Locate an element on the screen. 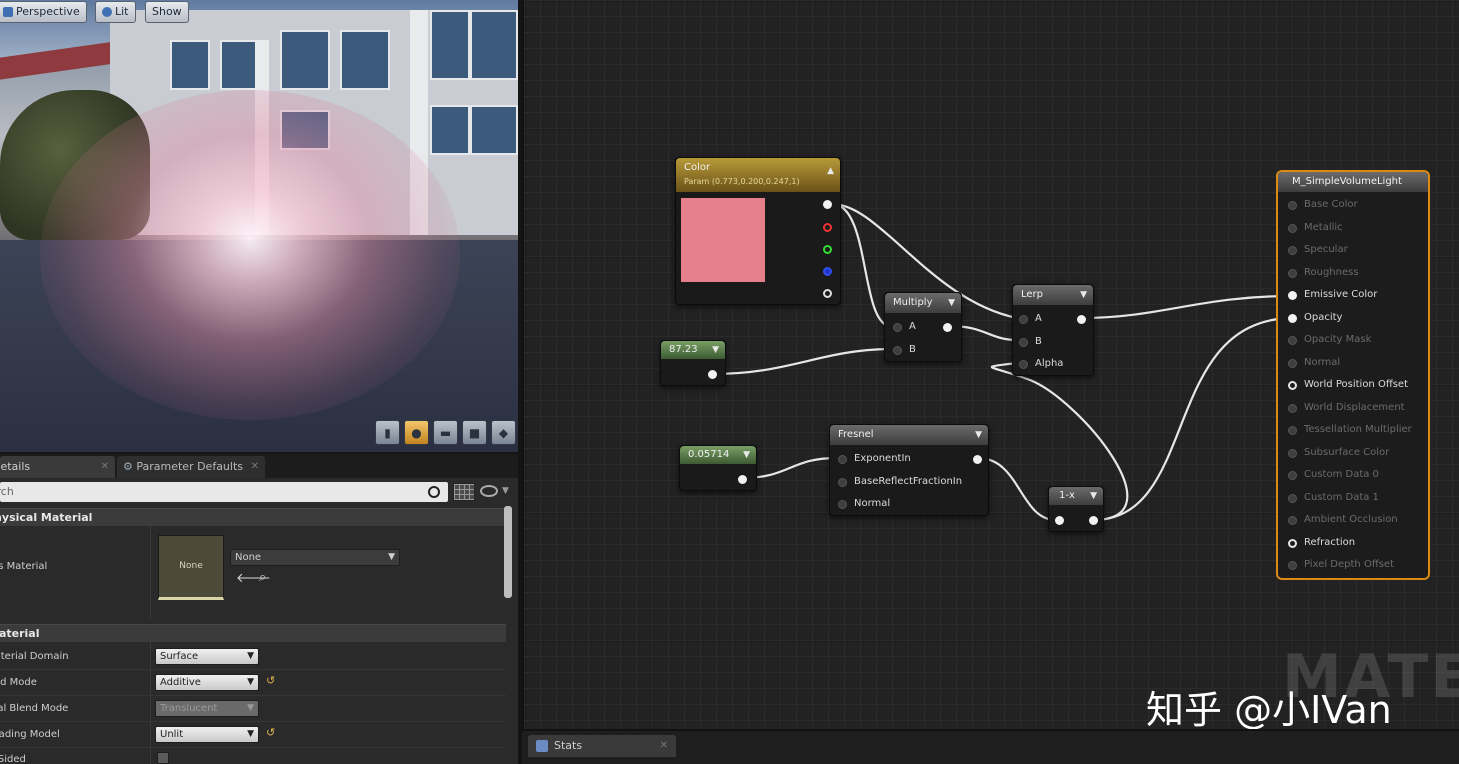  input-exponentin-pin is located at coordinates (842, 459).